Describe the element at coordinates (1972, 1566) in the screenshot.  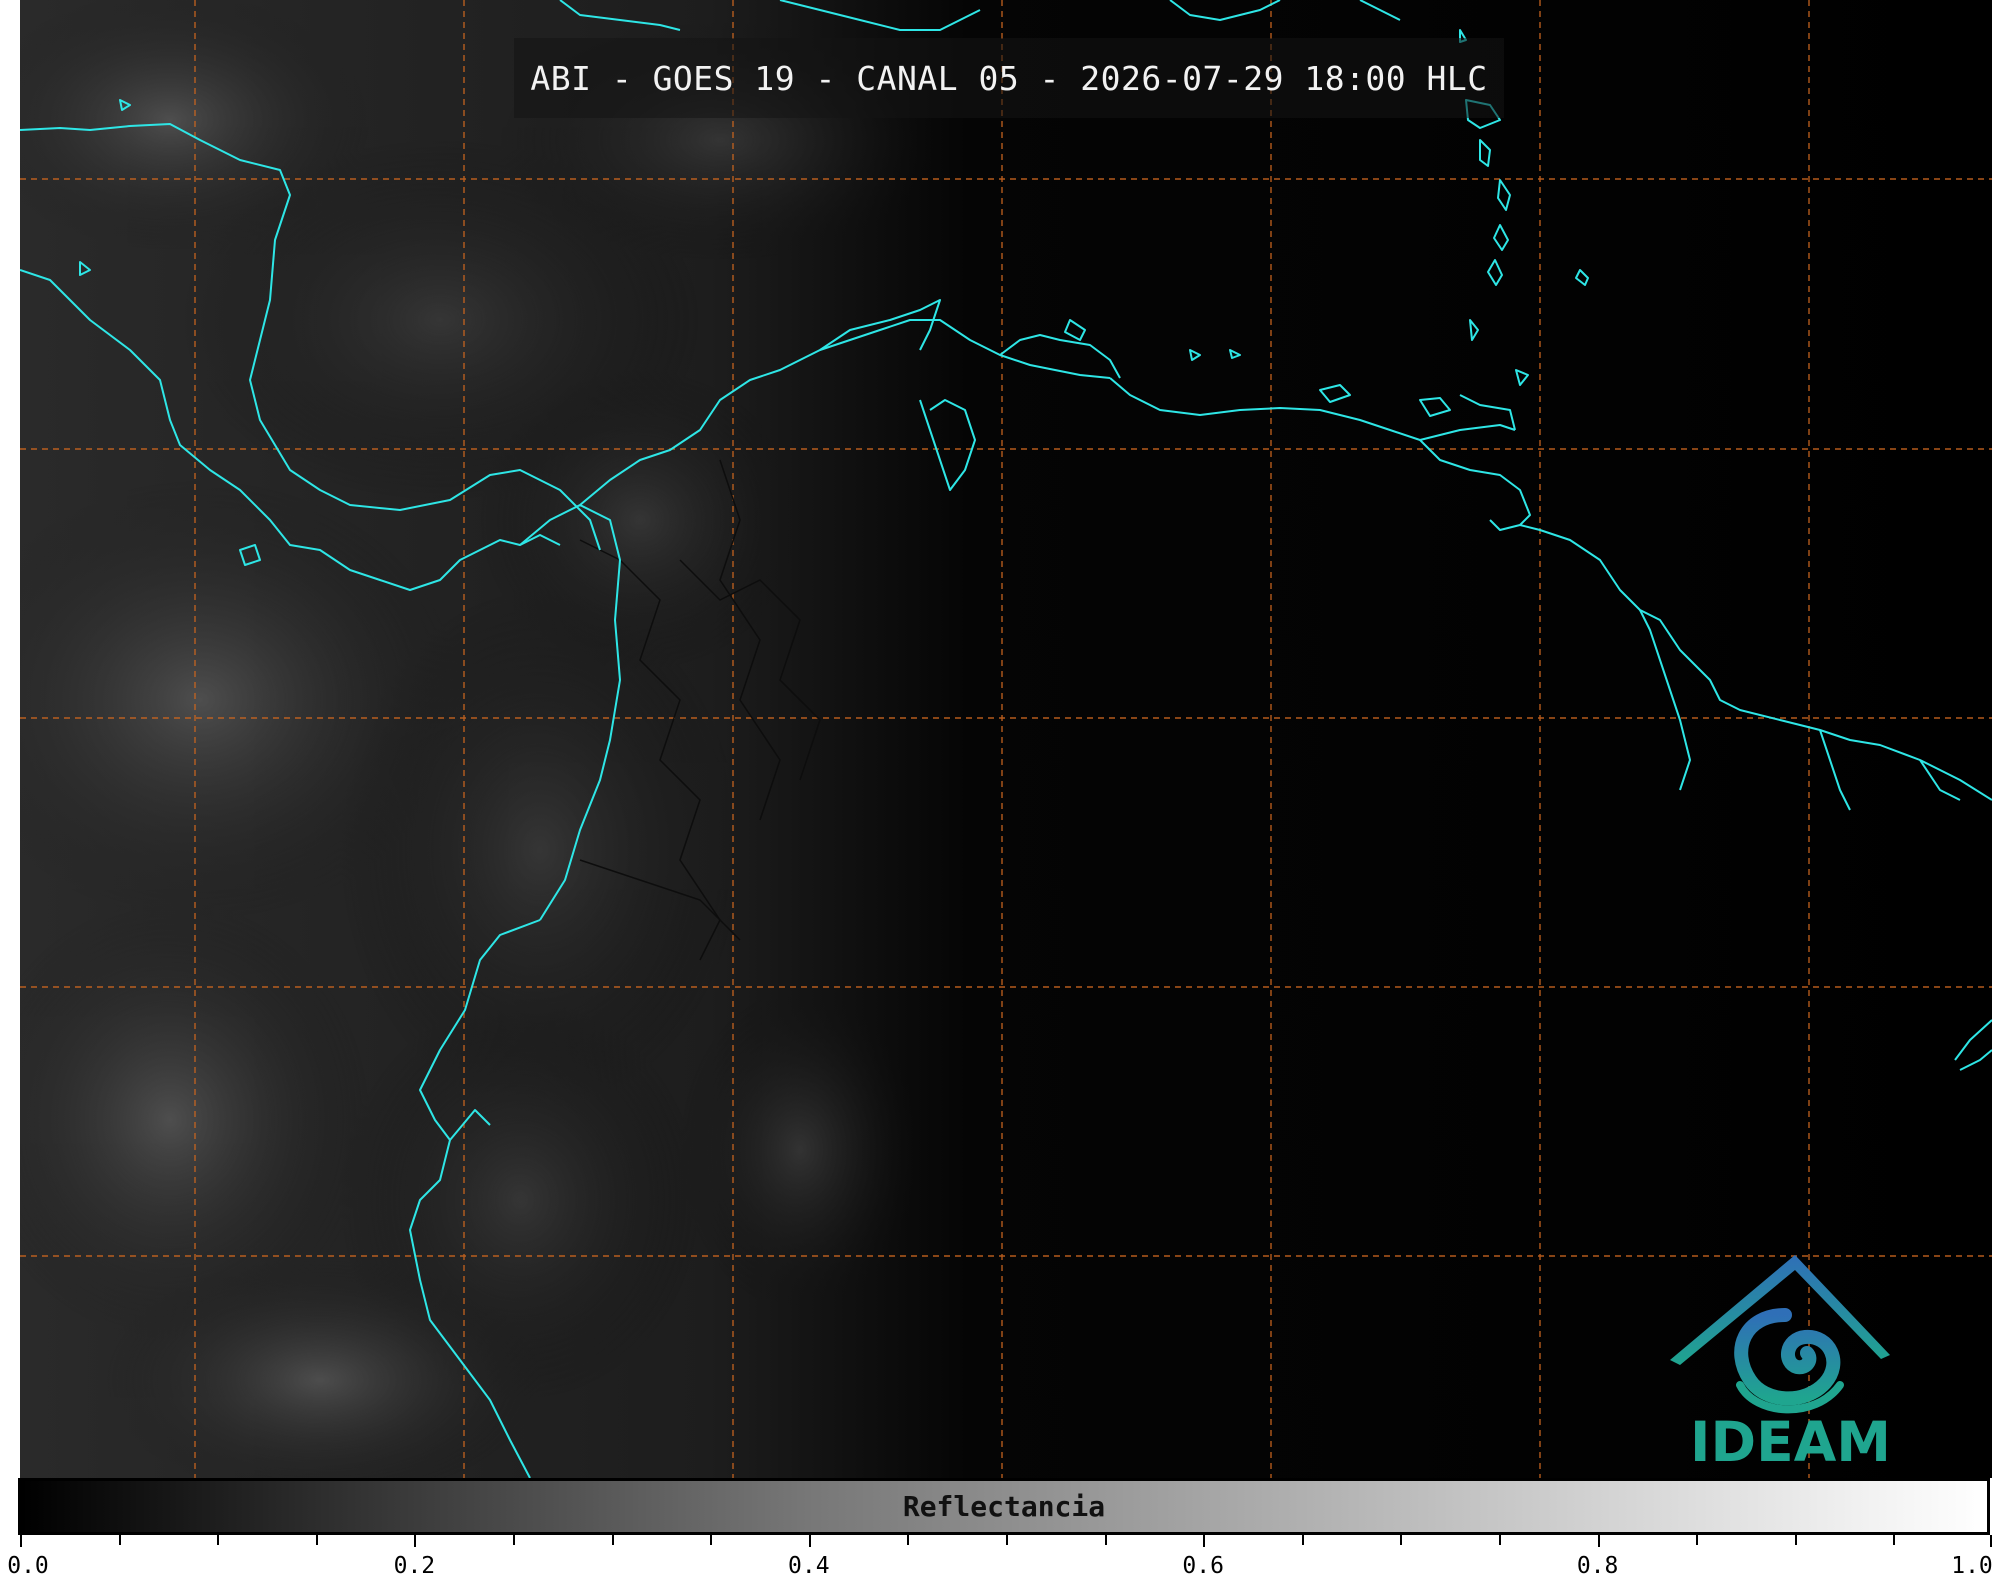
I see `colorbar-tick-label: 1.0` at that location.